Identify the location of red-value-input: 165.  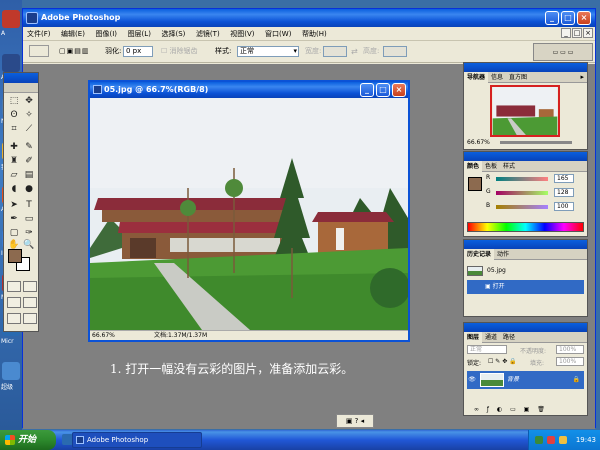
(564, 178).